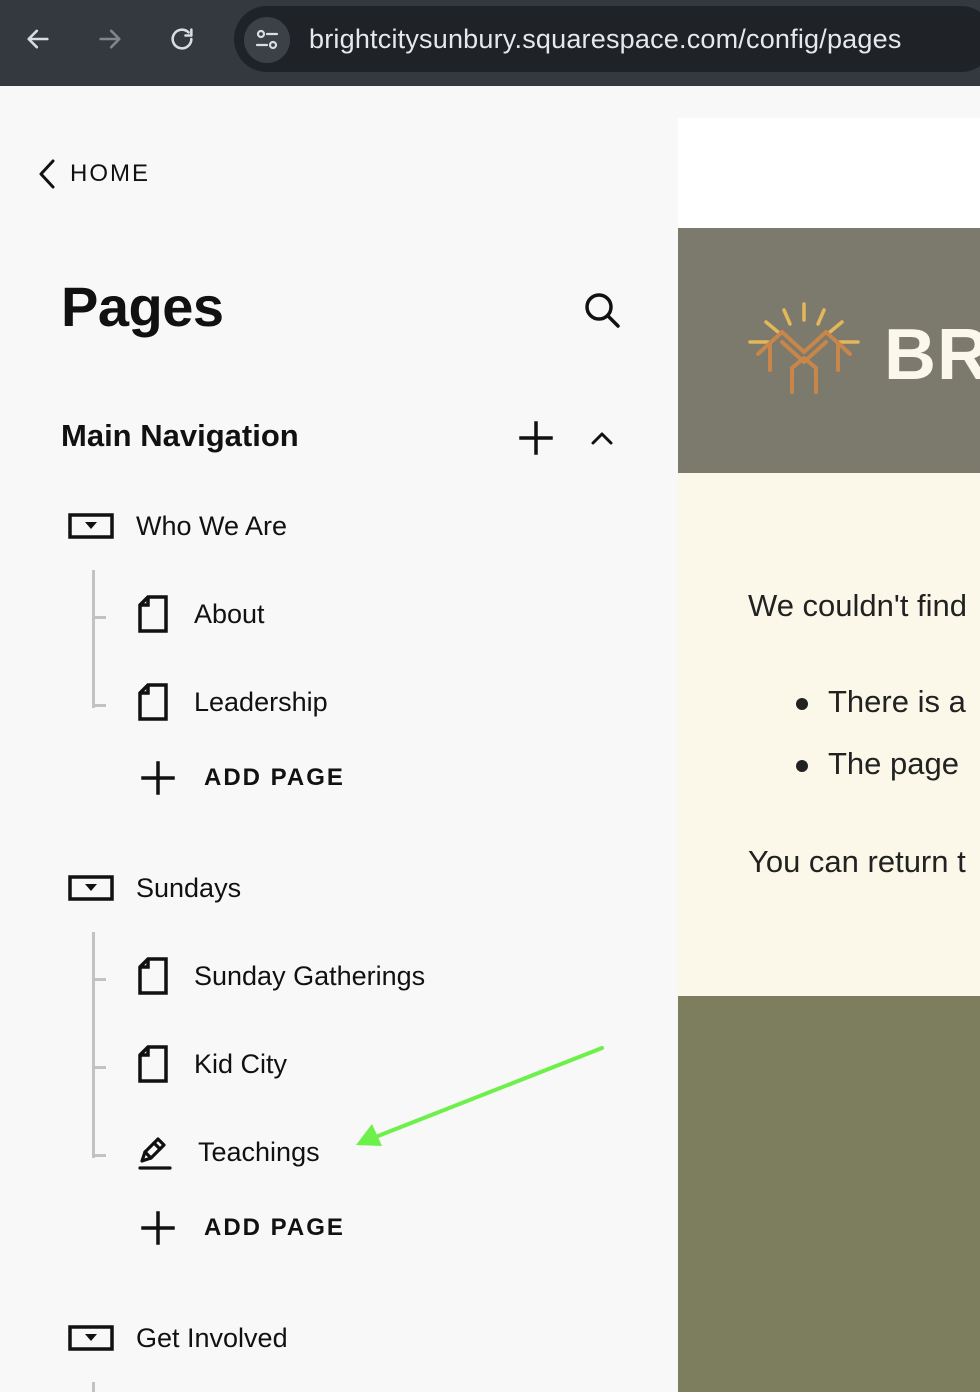 The width and height of the screenshot is (980, 1392). What do you see at coordinates (897, 701) in the screenshot?
I see `bullet-text: There is a` at bounding box center [897, 701].